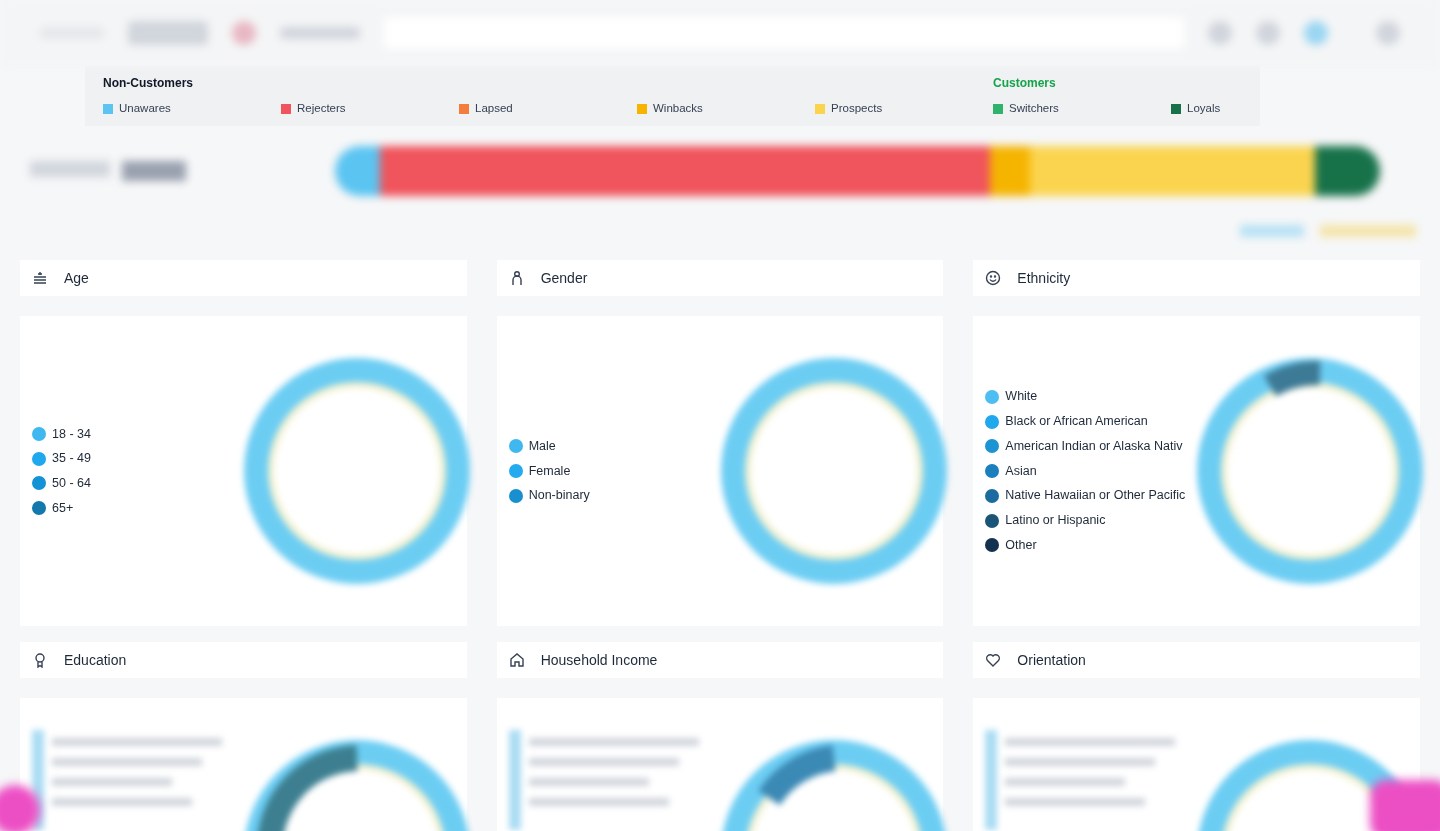  What do you see at coordinates (542, 446) in the screenshot?
I see `legend-label: Male` at bounding box center [542, 446].